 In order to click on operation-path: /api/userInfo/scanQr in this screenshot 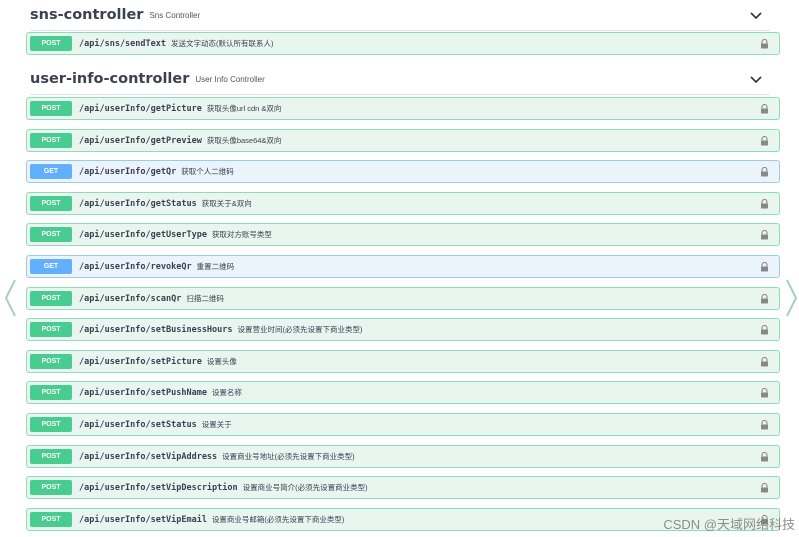, I will do `click(130, 298)`.